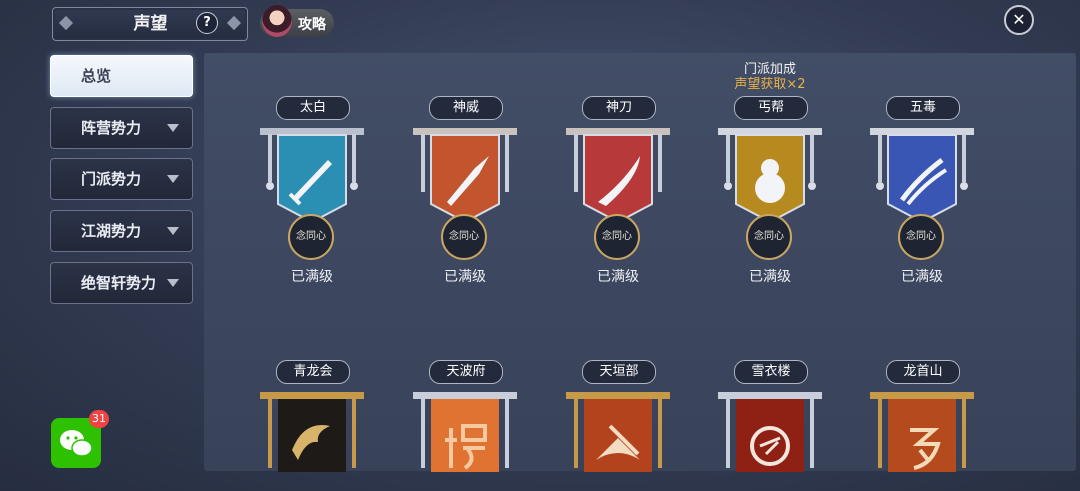 The width and height of the screenshot is (1080, 491). I want to click on fan-icon, so click(618, 432).